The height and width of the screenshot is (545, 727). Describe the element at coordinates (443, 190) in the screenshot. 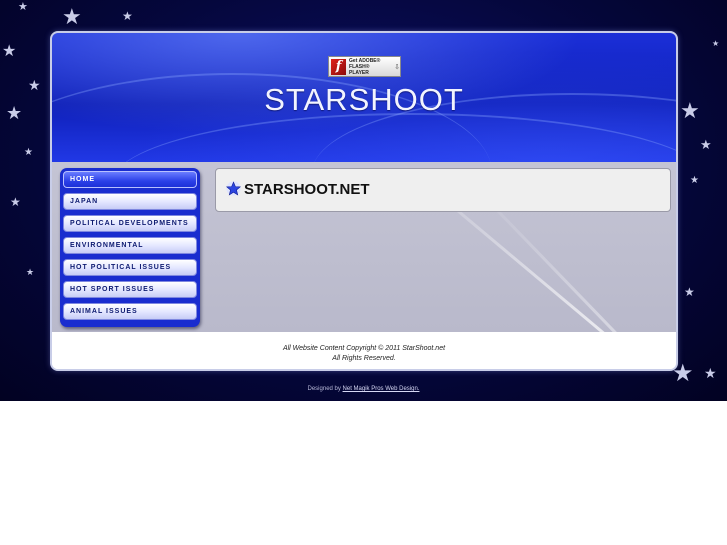

I see `content-panel: STARSHOOT.NET` at that location.